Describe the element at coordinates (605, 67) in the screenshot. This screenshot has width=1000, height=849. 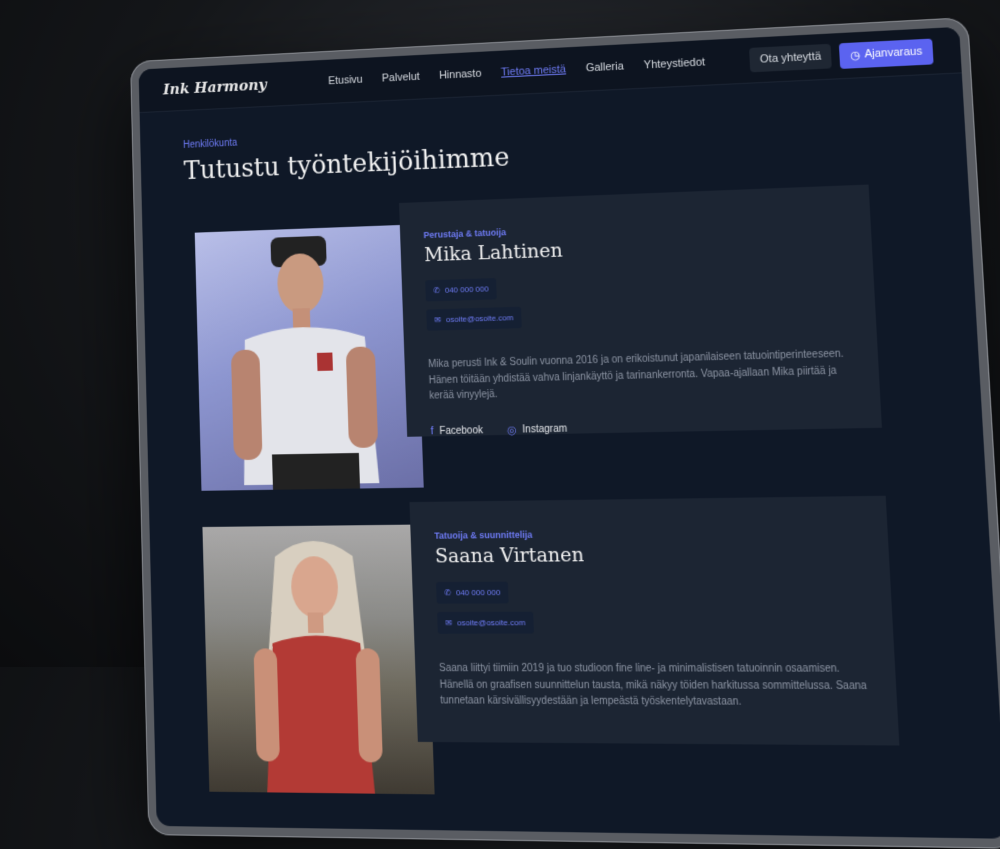
I see `nav-galleria: Galleria` at that location.